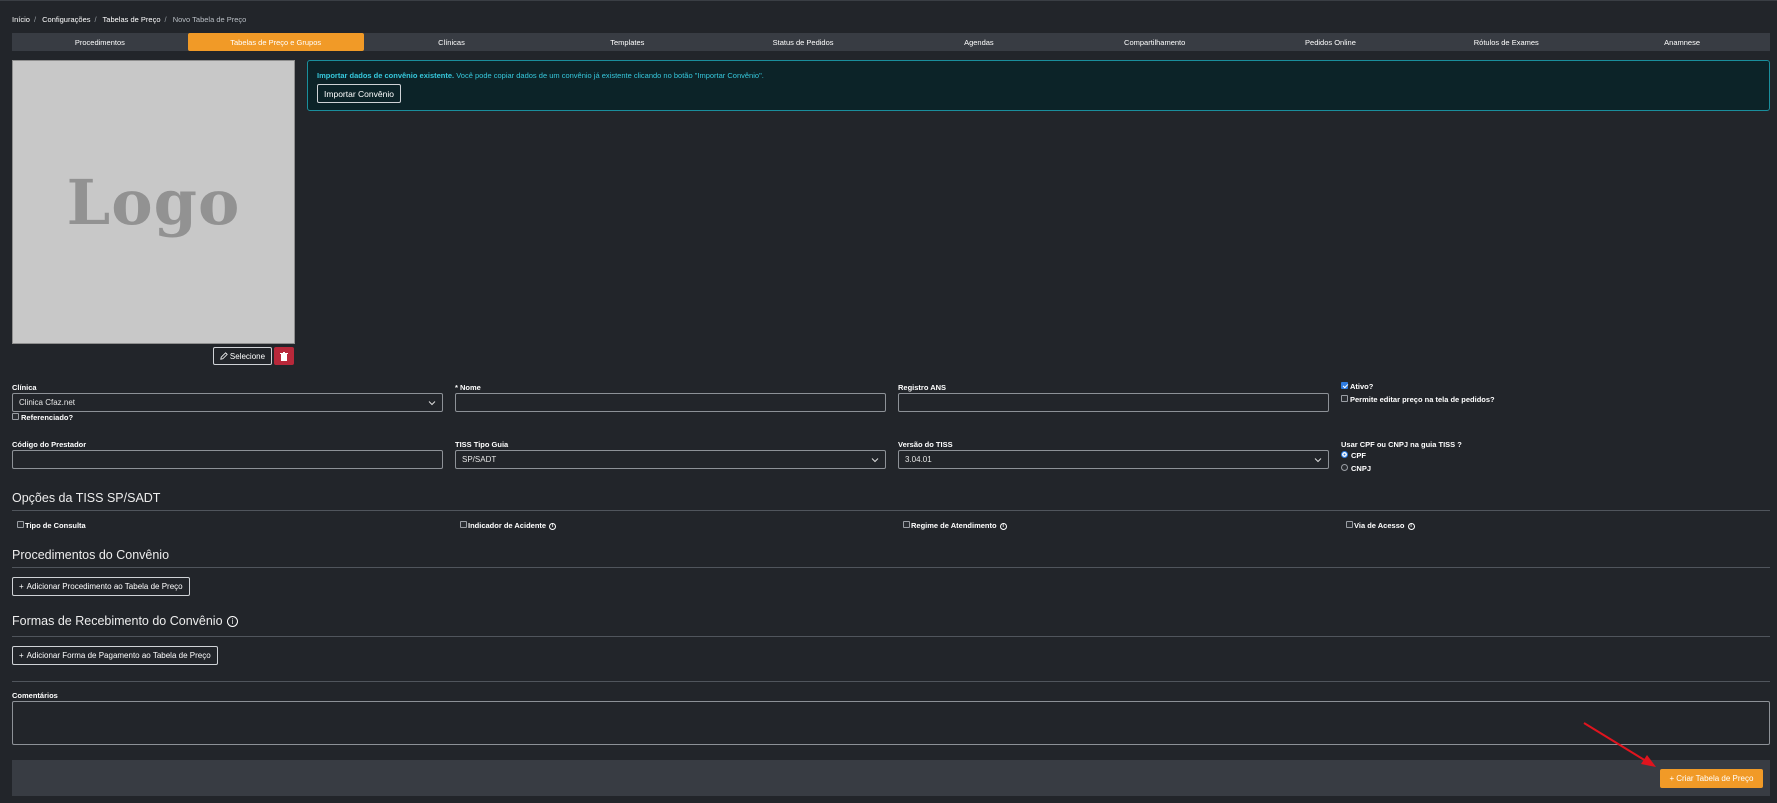  Describe the element at coordinates (1113, 459) in the screenshot. I see `versao-tiss-select: 3.04.01` at that location.